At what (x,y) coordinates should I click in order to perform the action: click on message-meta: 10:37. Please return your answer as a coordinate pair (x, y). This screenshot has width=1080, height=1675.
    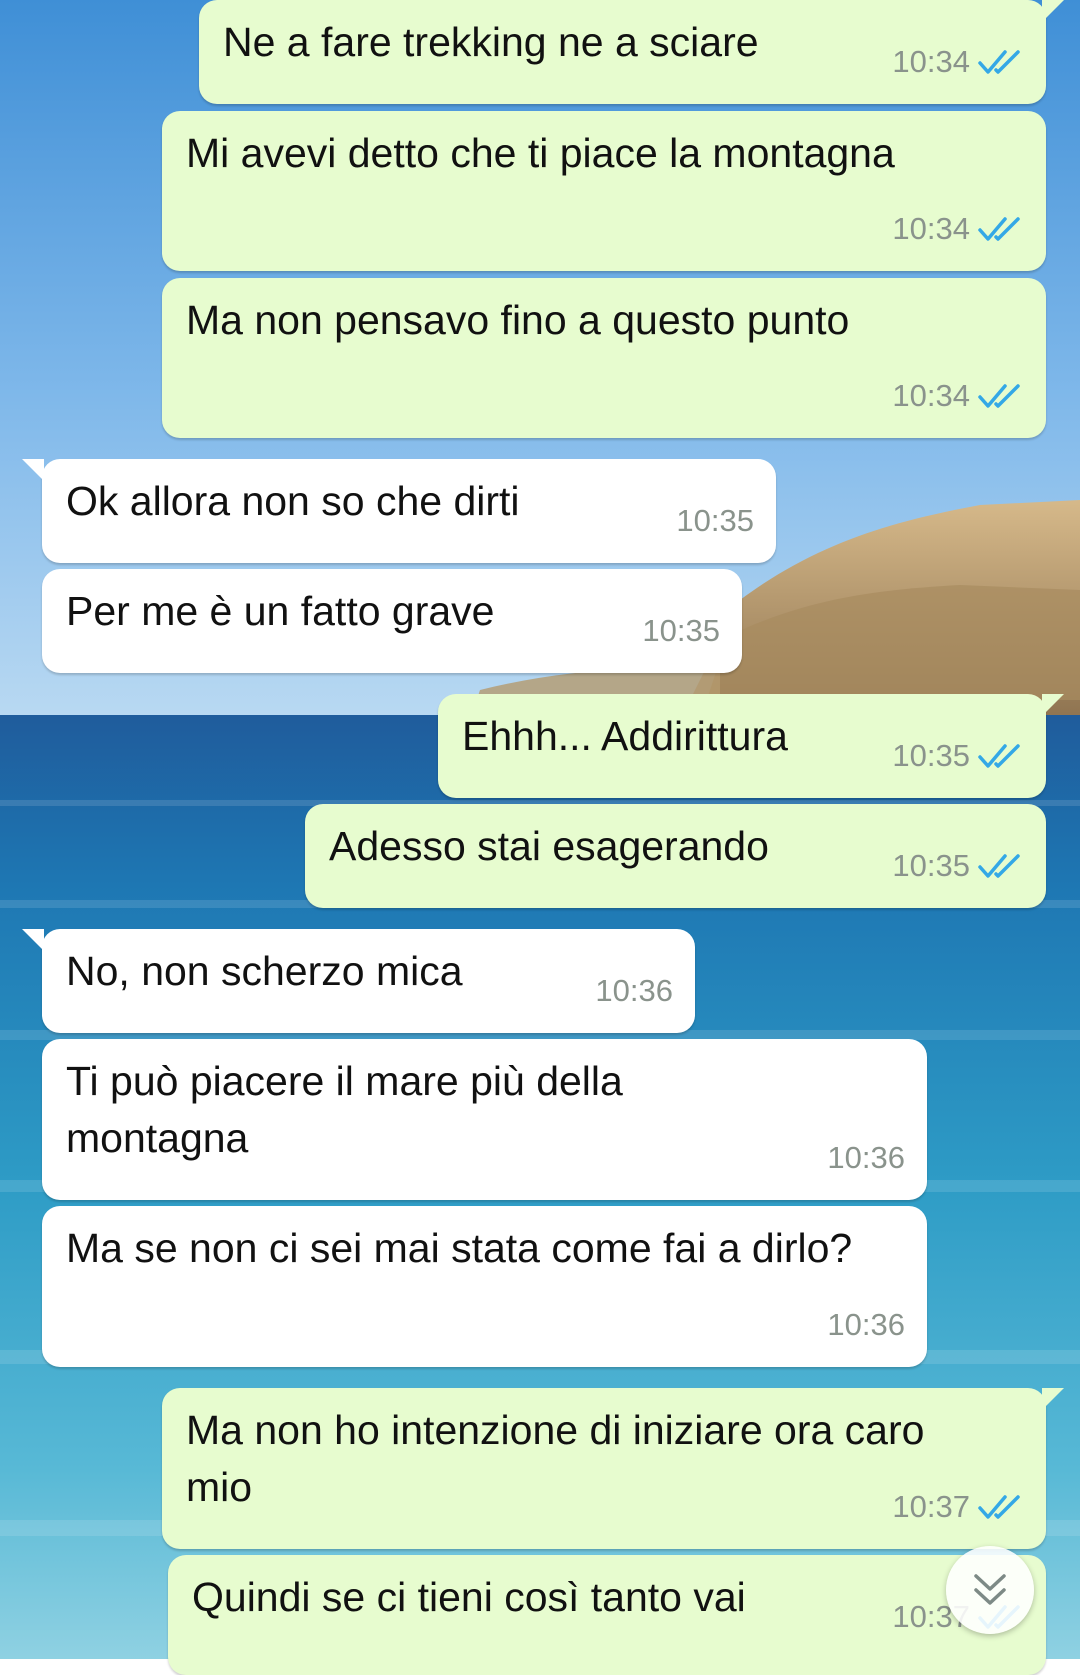
    Looking at the image, I should click on (958, 1506).